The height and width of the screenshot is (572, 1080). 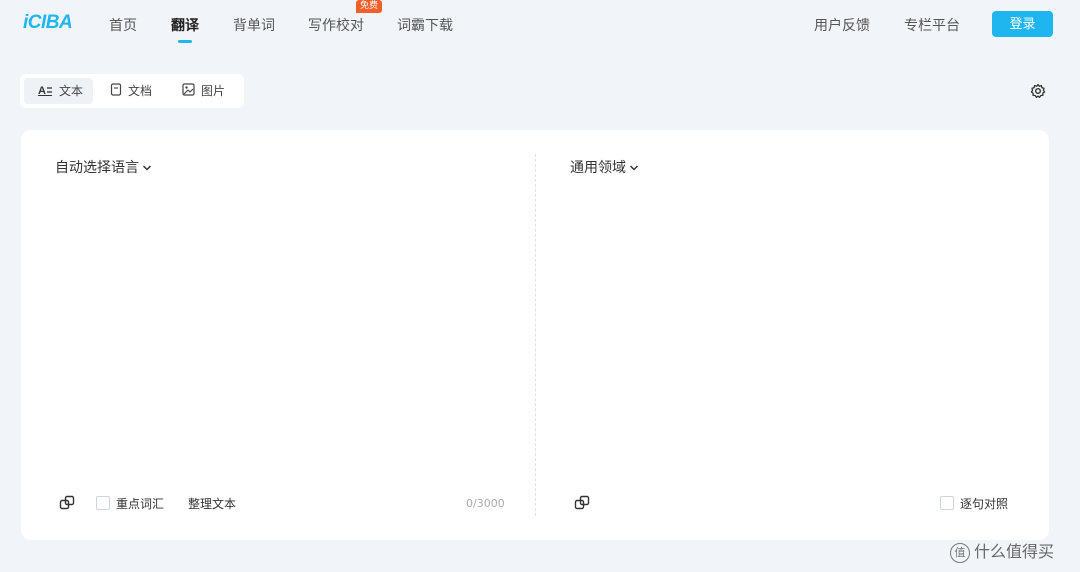 What do you see at coordinates (1014, 551) in the screenshot?
I see `watermark-text: 什么值得买` at bounding box center [1014, 551].